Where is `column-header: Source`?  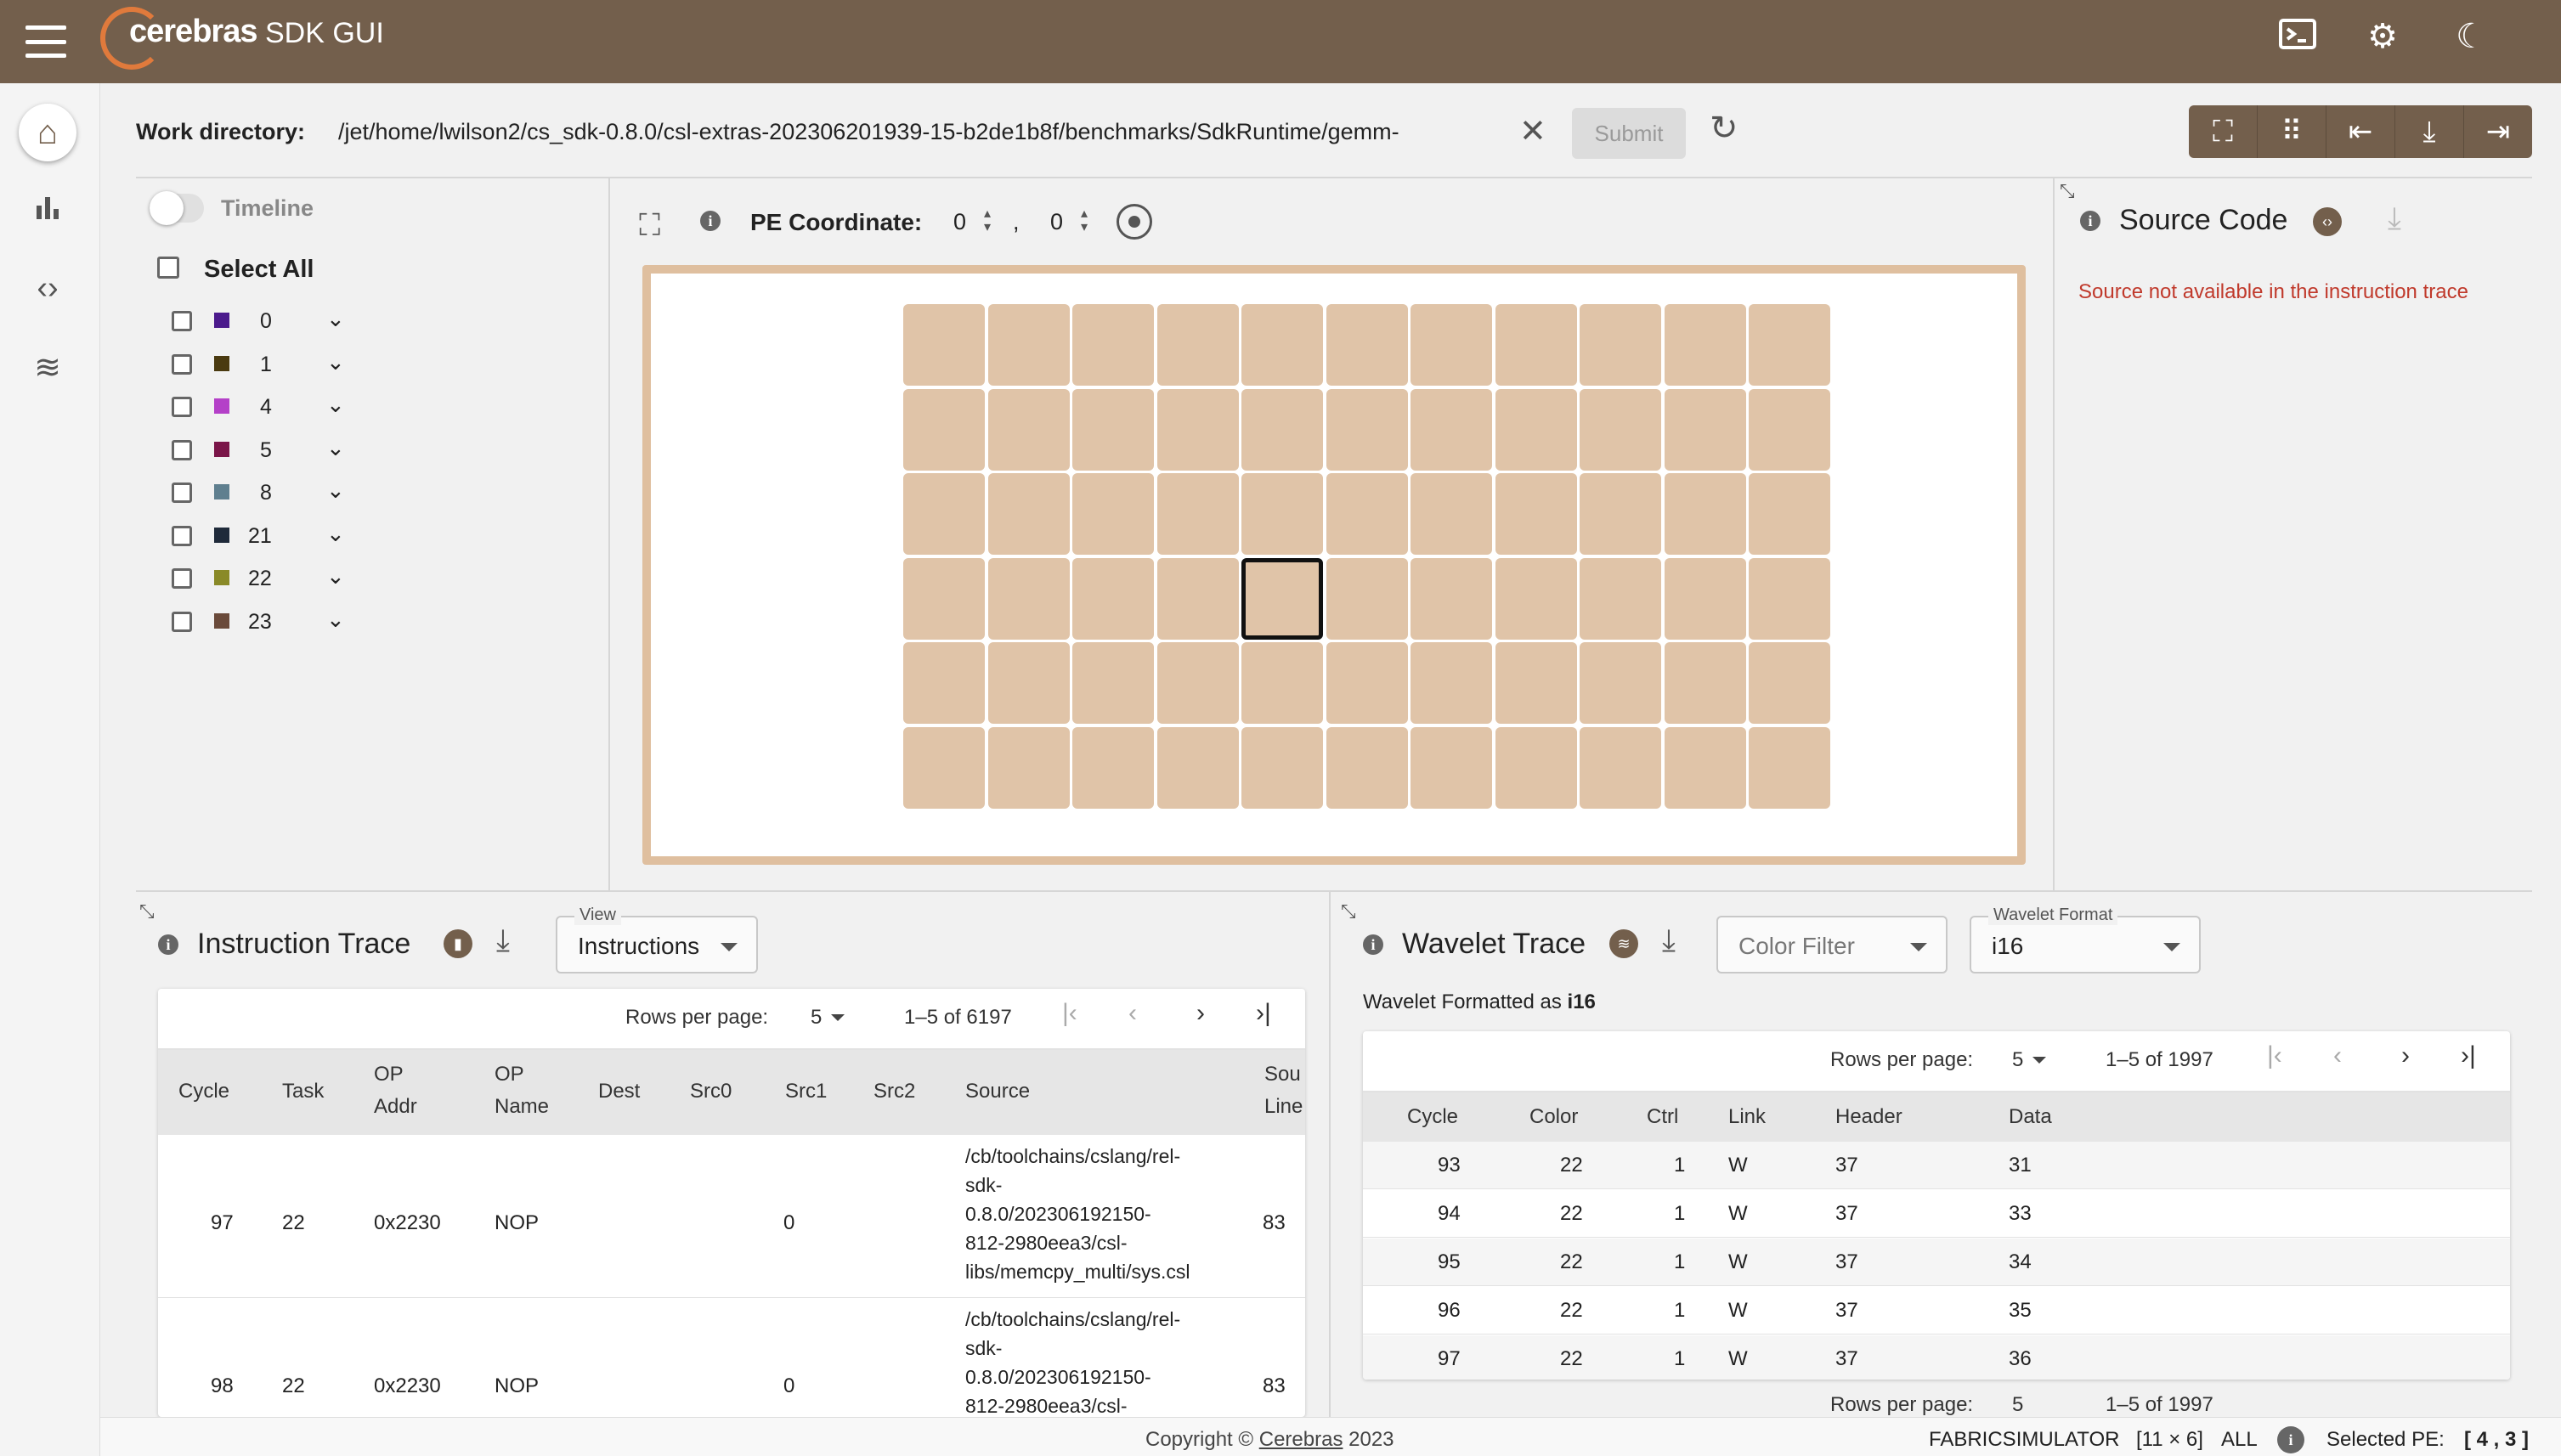 column-header: Source is located at coordinates (997, 1092).